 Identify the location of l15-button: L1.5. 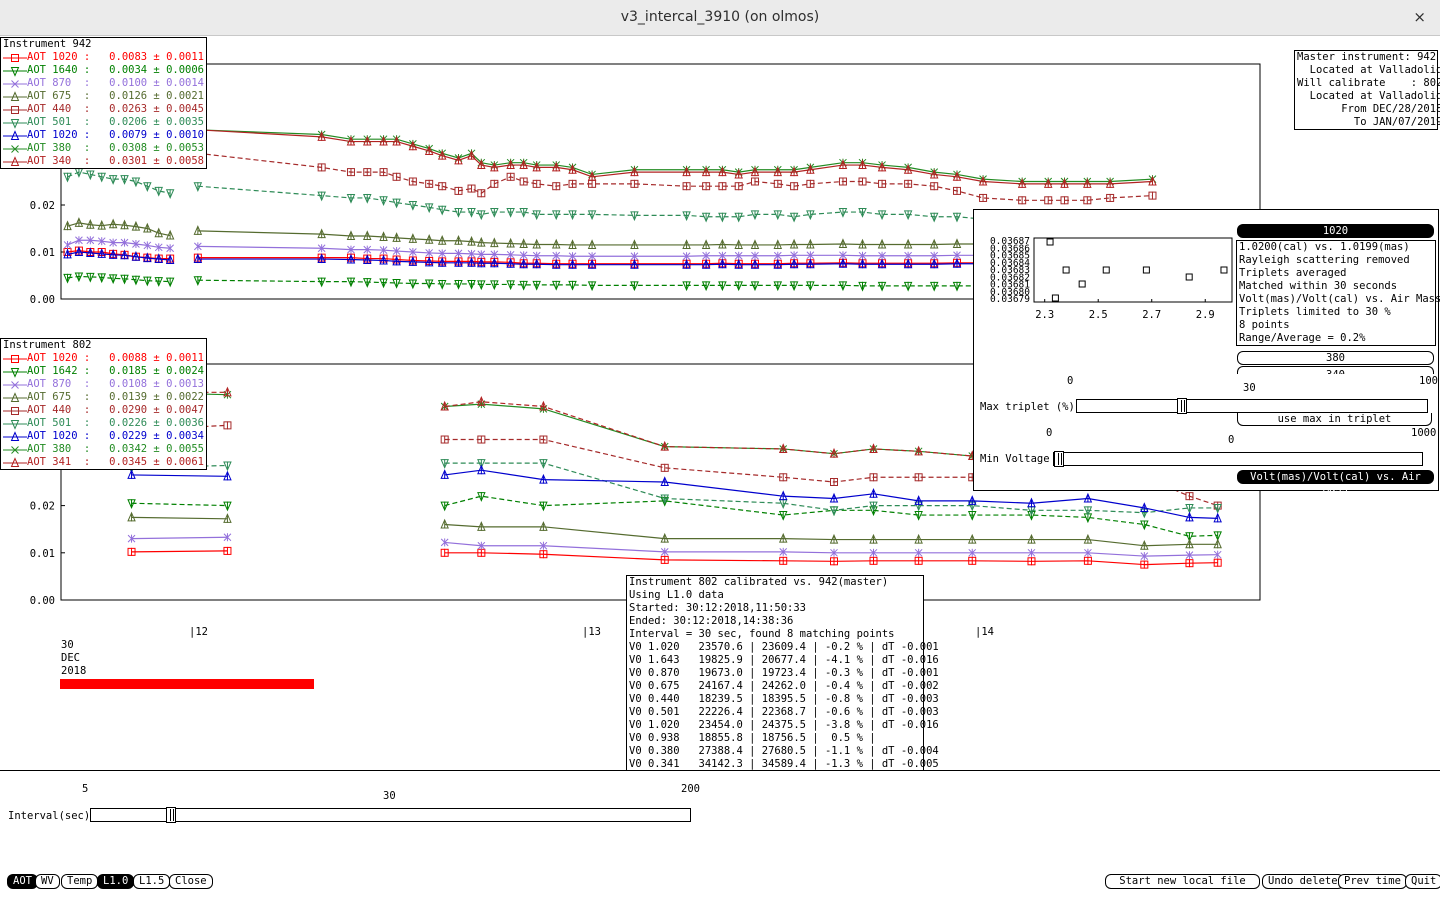
(152, 881).